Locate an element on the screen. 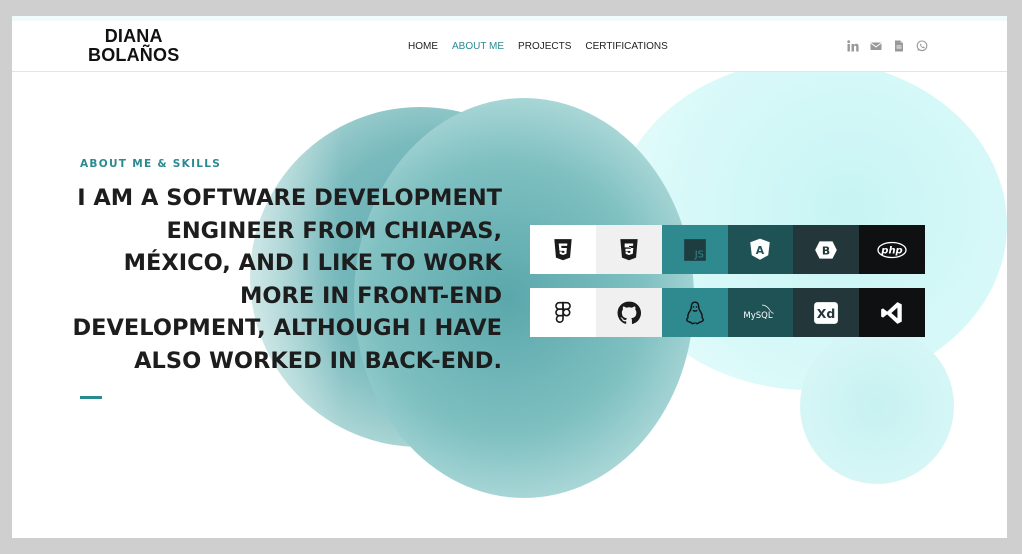  svg-text: B is located at coordinates (826, 250).